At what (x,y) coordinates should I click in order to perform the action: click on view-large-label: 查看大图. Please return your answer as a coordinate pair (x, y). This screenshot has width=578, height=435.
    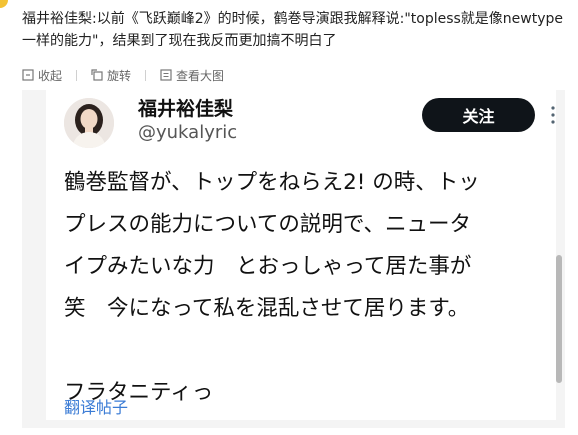
    Looking at the image, I should click on (200, 75).